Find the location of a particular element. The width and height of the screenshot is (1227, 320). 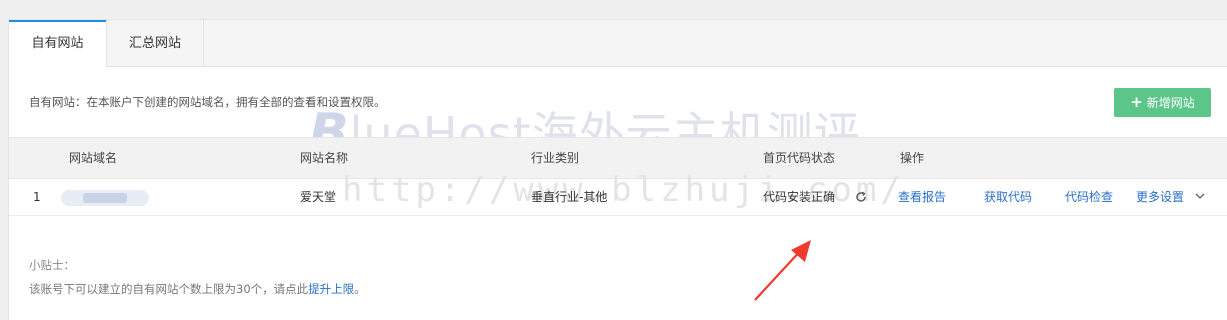

row-code-status: 代码安装正确 is located at coordinates (799, 197).